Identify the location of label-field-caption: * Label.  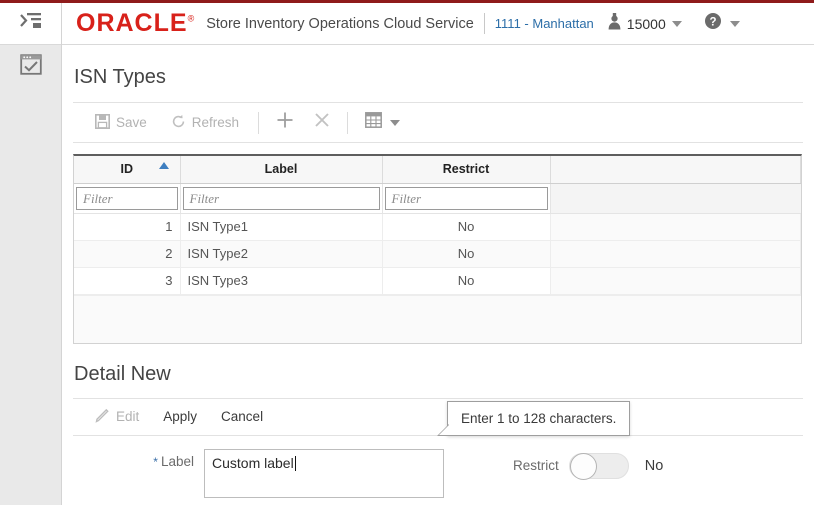
(133, 459).